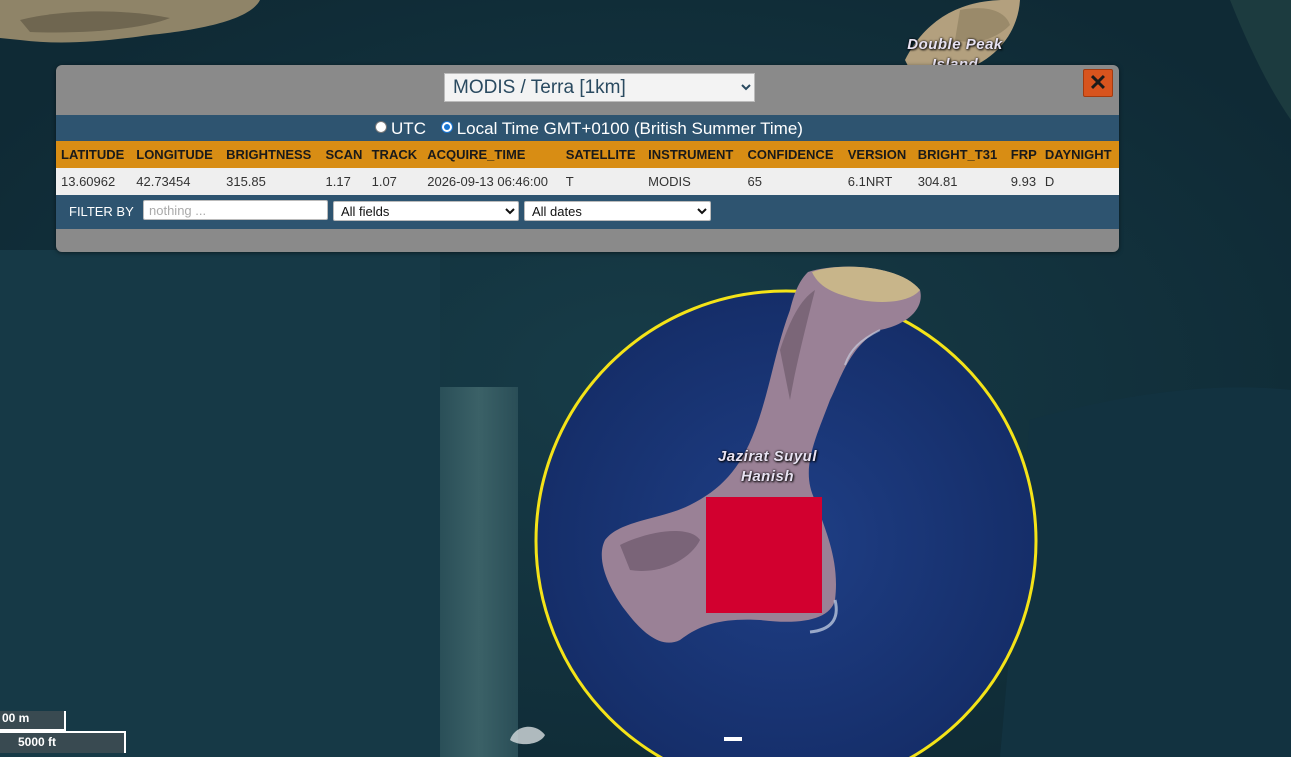 The width and height of the screenshot is (1291, 757). Describe the element at coordinates (1079, 154) in the screenshot. I see `column-header: DAYNIGHT` at that location.